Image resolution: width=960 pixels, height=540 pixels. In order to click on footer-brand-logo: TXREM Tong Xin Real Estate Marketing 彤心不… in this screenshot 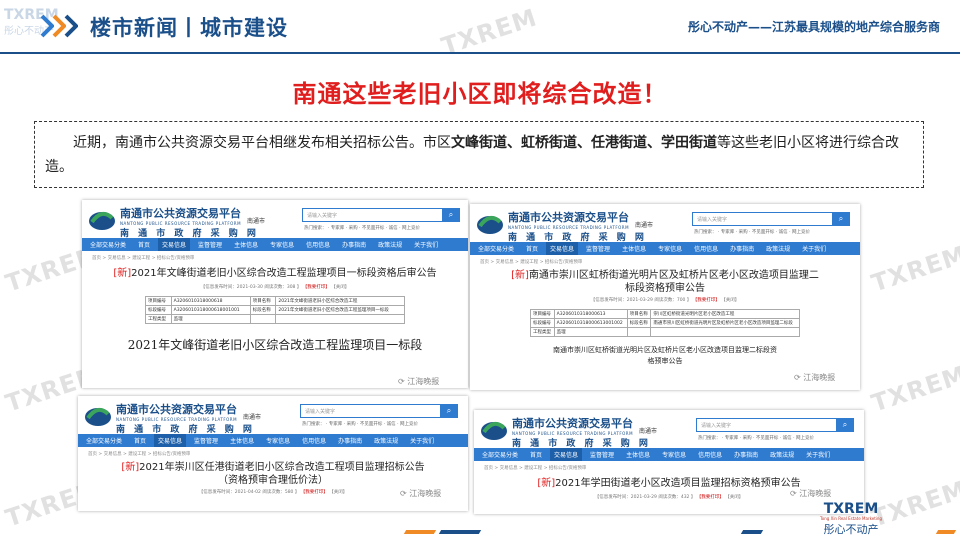, I will do `click(851, 518)`.